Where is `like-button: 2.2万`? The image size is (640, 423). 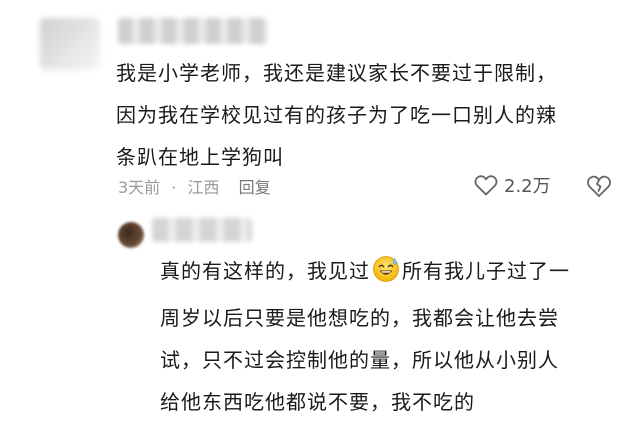
like-button: 2.2万 is located at coordinates (512, 185).